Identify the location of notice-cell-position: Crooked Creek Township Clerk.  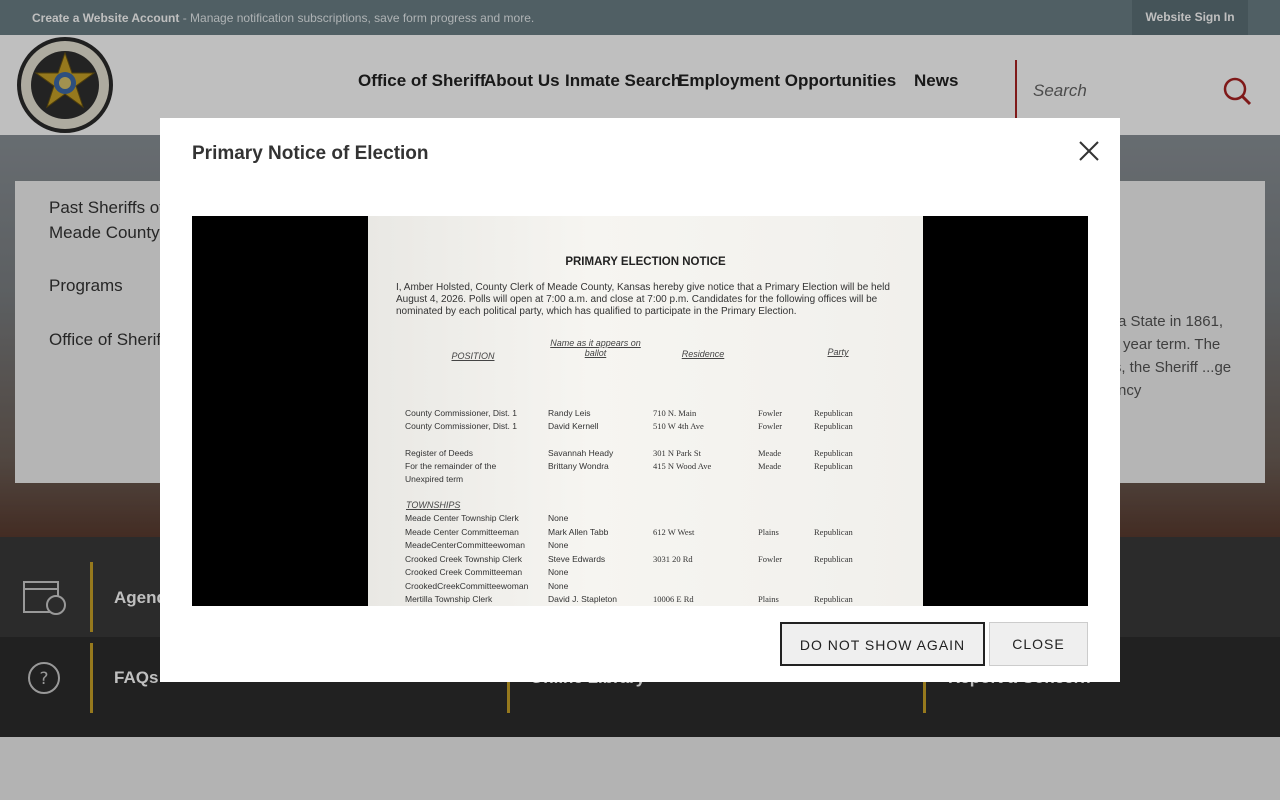
(464, 558).